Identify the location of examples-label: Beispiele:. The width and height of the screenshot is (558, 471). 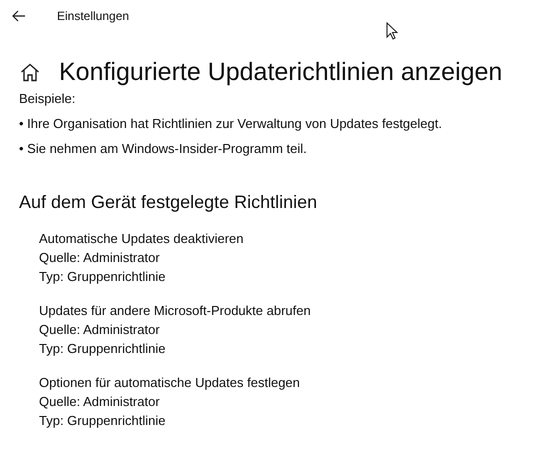
(47, 98).